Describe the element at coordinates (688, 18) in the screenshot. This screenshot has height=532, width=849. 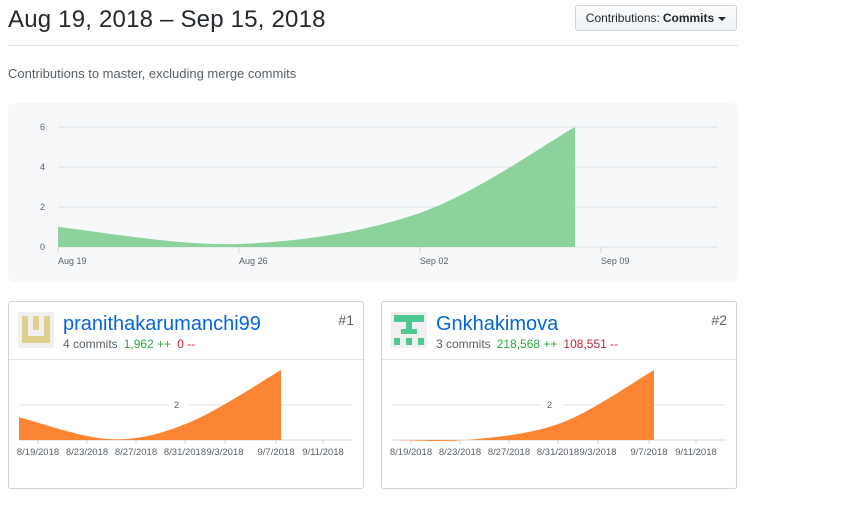
I see `filter-value: Commits` at that location.